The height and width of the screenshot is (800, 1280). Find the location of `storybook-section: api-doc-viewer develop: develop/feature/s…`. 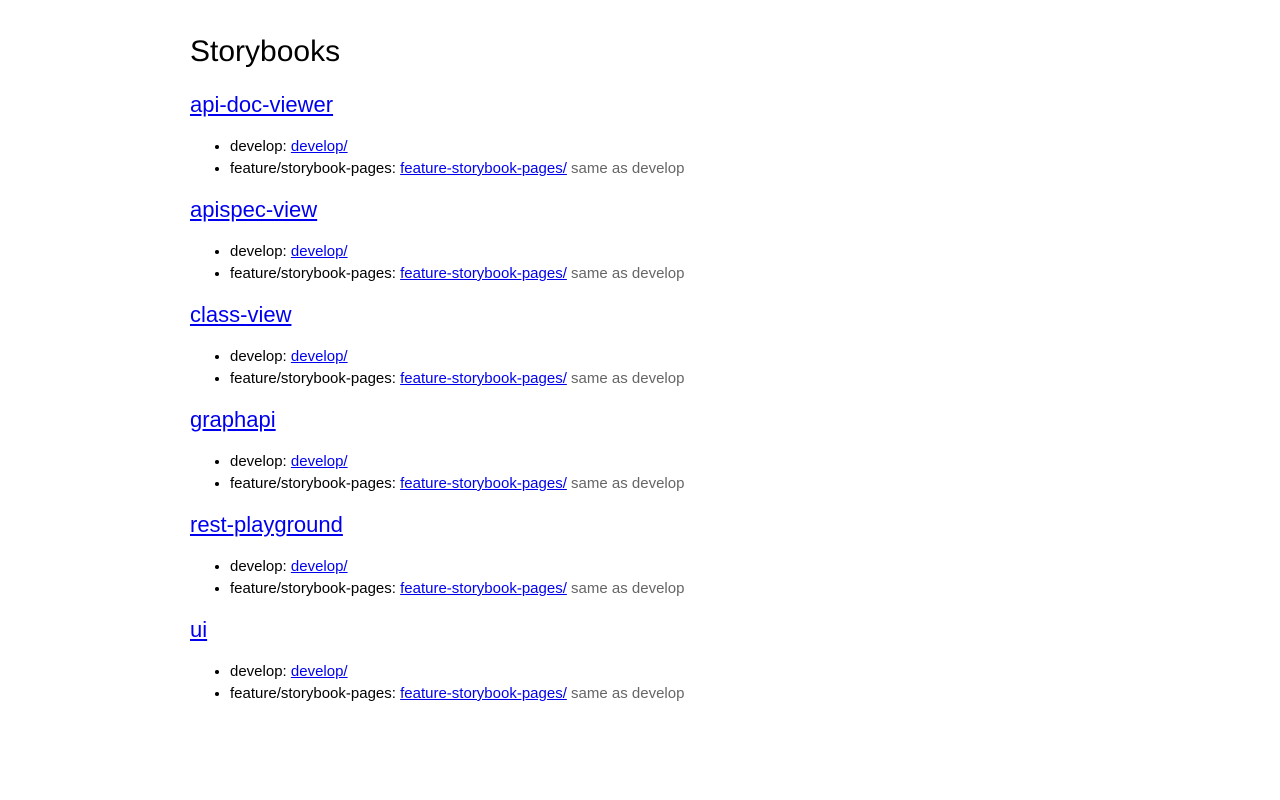

storybook-section: api-doc-viewer develop: develop/feature/s… is located at coordinates (640, 135).